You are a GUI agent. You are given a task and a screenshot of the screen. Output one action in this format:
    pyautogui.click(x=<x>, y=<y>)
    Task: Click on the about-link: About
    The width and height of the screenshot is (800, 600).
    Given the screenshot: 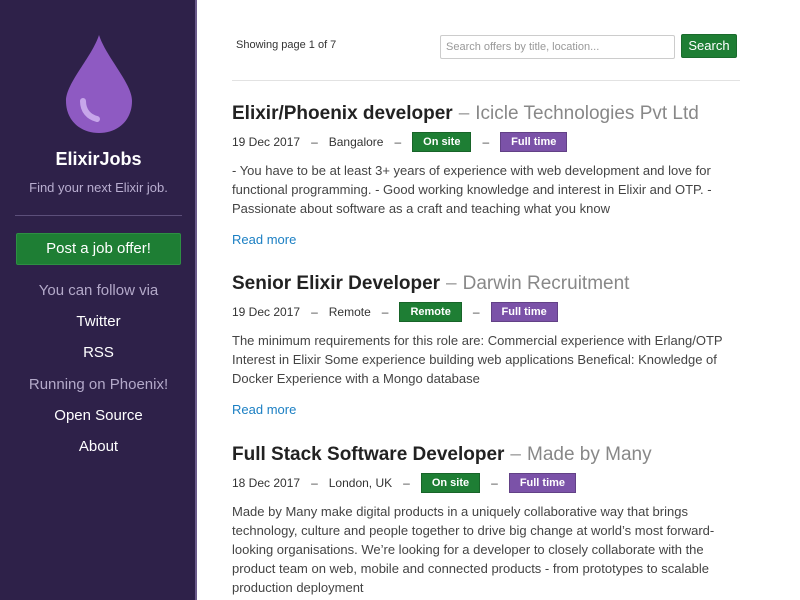 What is the action you would take?
    pyautogui.click(x=98, y=446)
    